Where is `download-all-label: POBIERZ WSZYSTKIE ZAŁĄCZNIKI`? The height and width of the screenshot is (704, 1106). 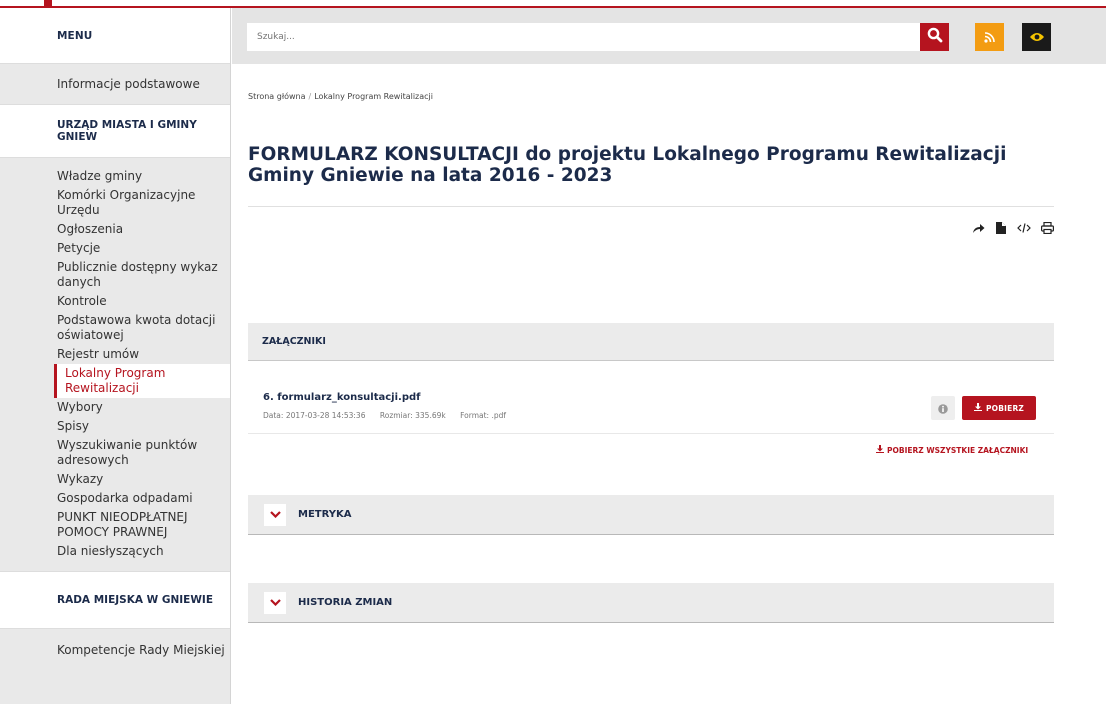
download-all-label: POBIERZ WSZYSTKIE ZAŁĄCZNIKI is located at coordinates (958, 450).